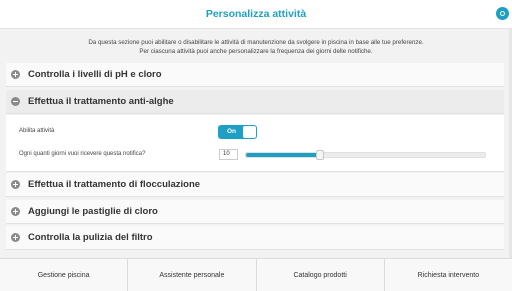 The height and width of the screenshot is (291, 512). Describe the element at coordinates (232, 131) in the screenshot. I see `toggle-state-text: On` at that location.